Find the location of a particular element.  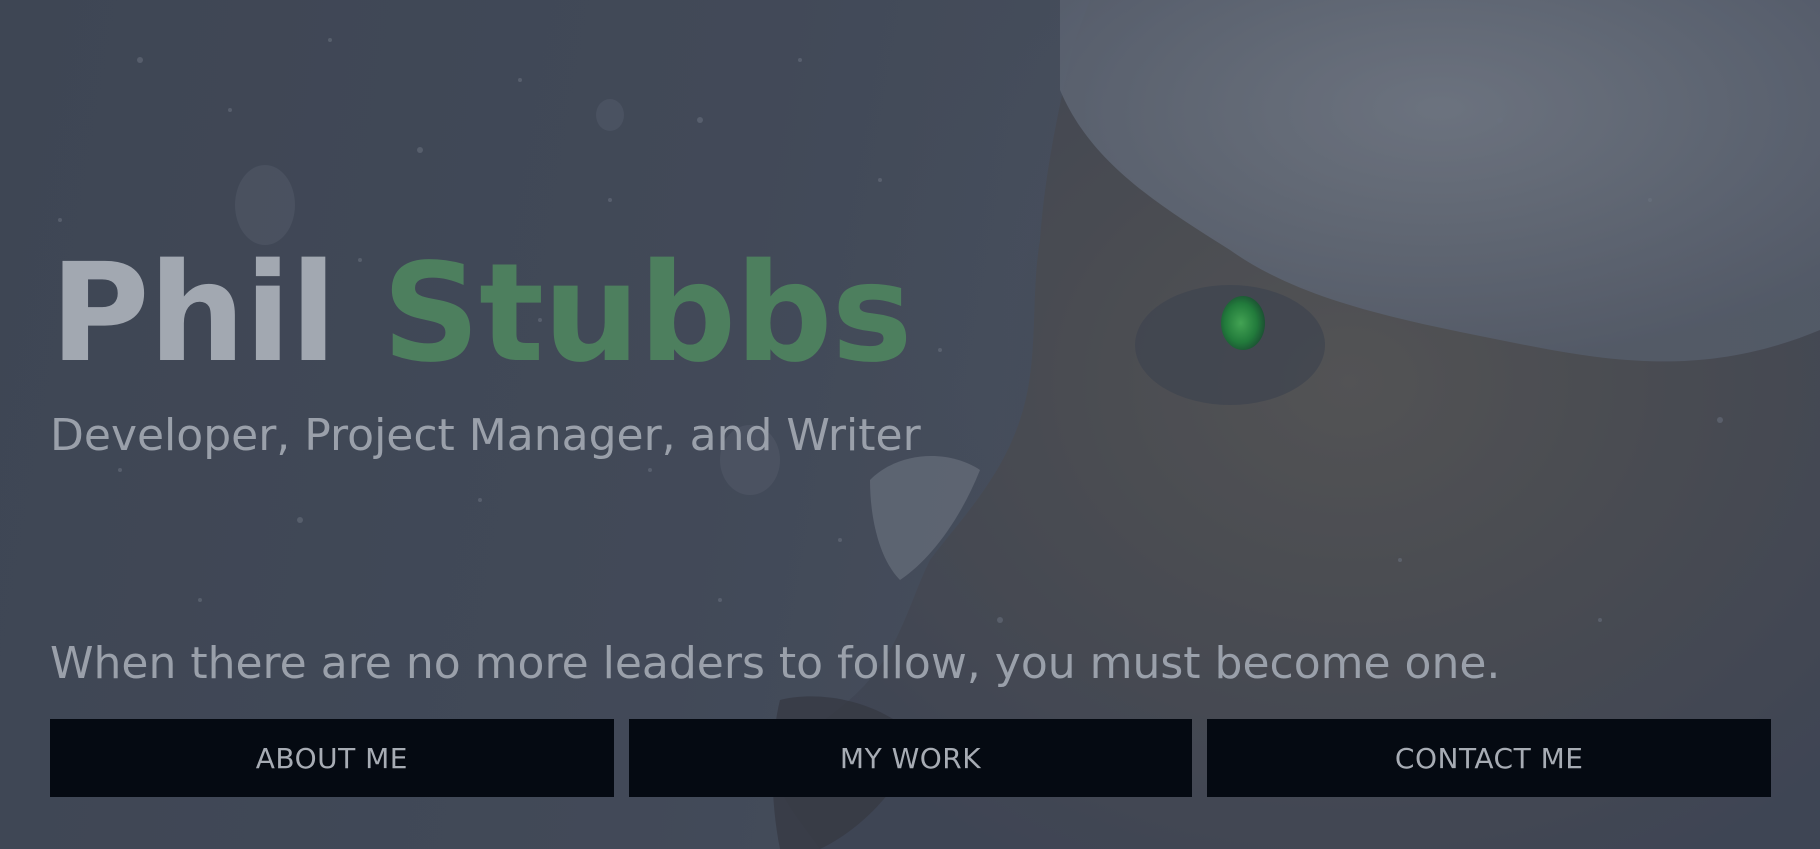

my-work-button: MY WORK is located at coordinates (910, 758).